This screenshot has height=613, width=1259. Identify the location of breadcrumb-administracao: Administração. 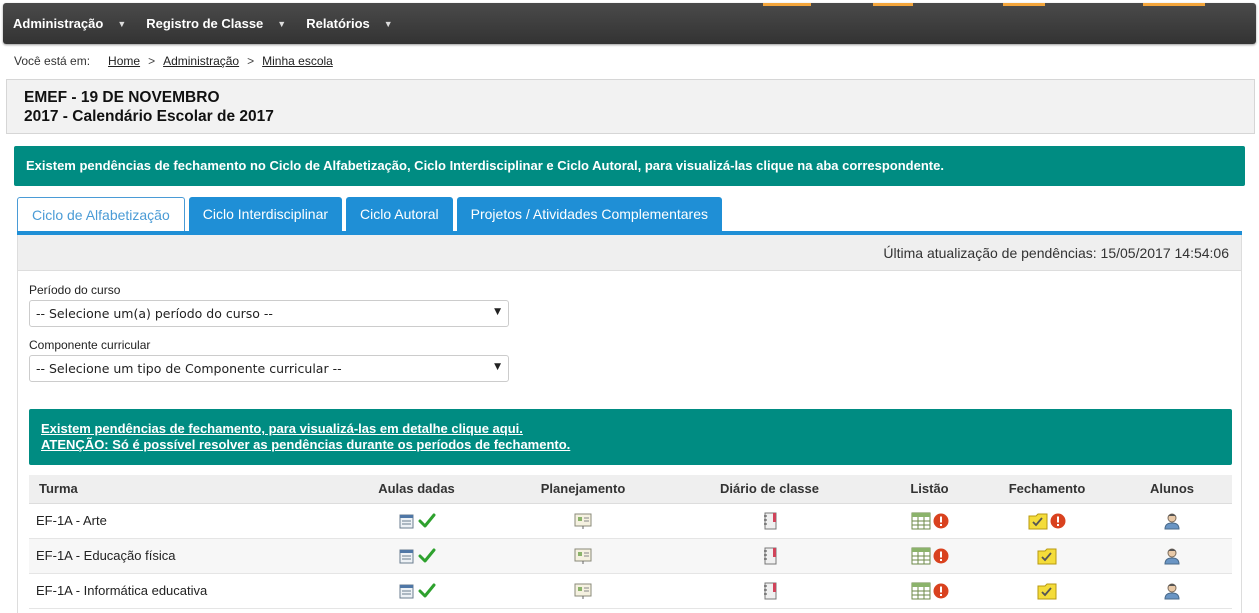
(201, 61).